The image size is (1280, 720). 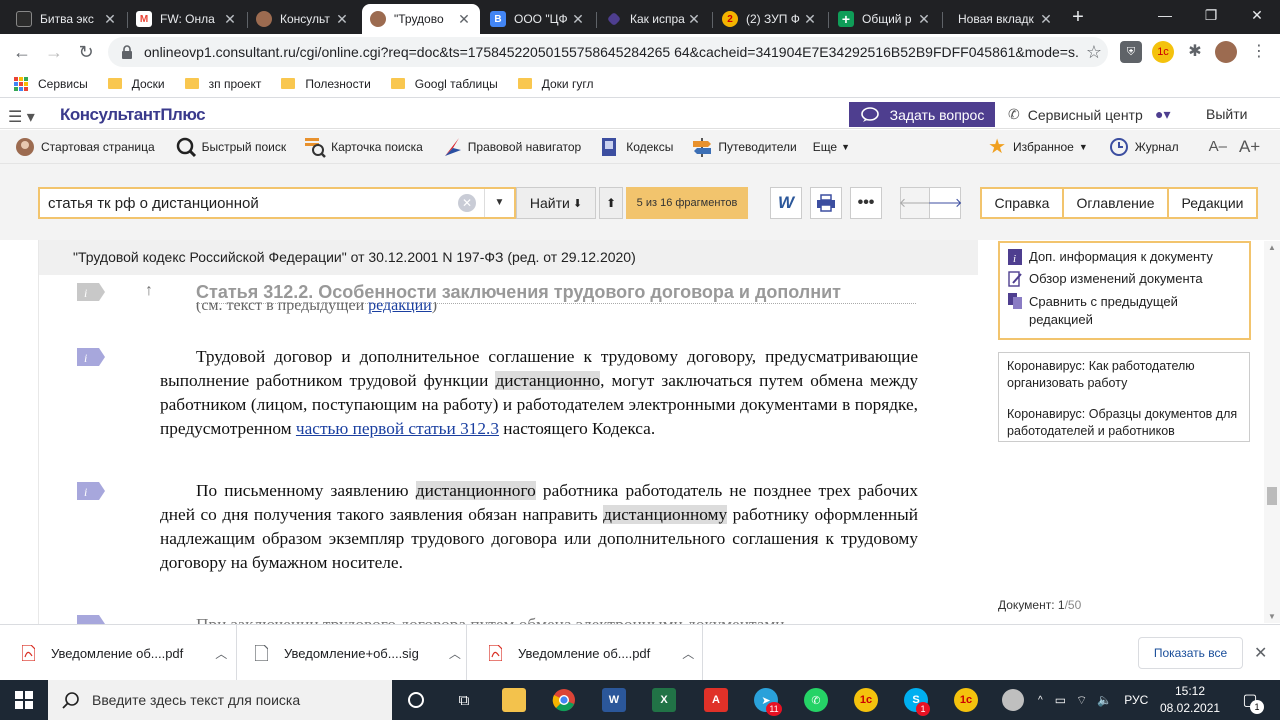 What do you see at coordinates (786, 203) in the screenshot?
I see `export-word-button: W` at bounding box center [786, 203].